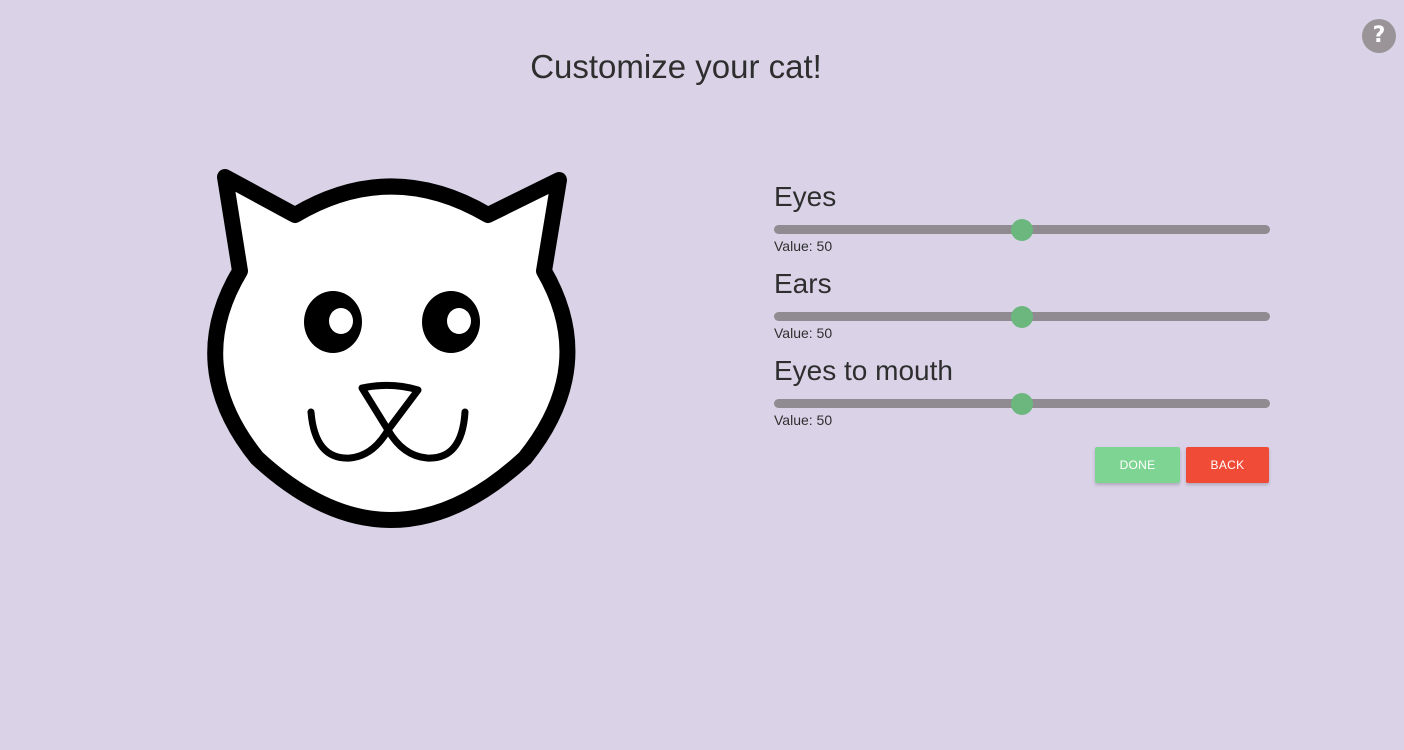 This screenshot has width=1404, height=750. Describe the element at coordinates (805, 196) in the screenshot. I see `eyes-label: Eyes` at that location.